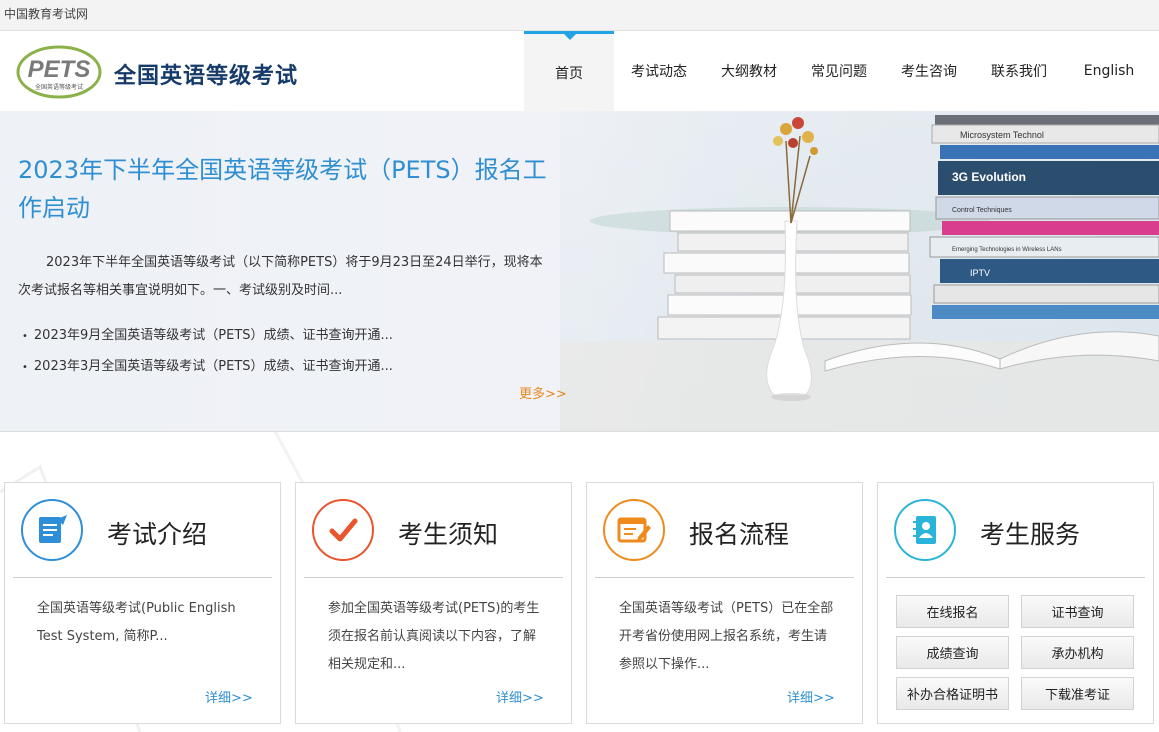 Image resolution: width=1159 pixels, height=732 pixels. I want to click on book-title: 3G Evolution, so click(989, 177).